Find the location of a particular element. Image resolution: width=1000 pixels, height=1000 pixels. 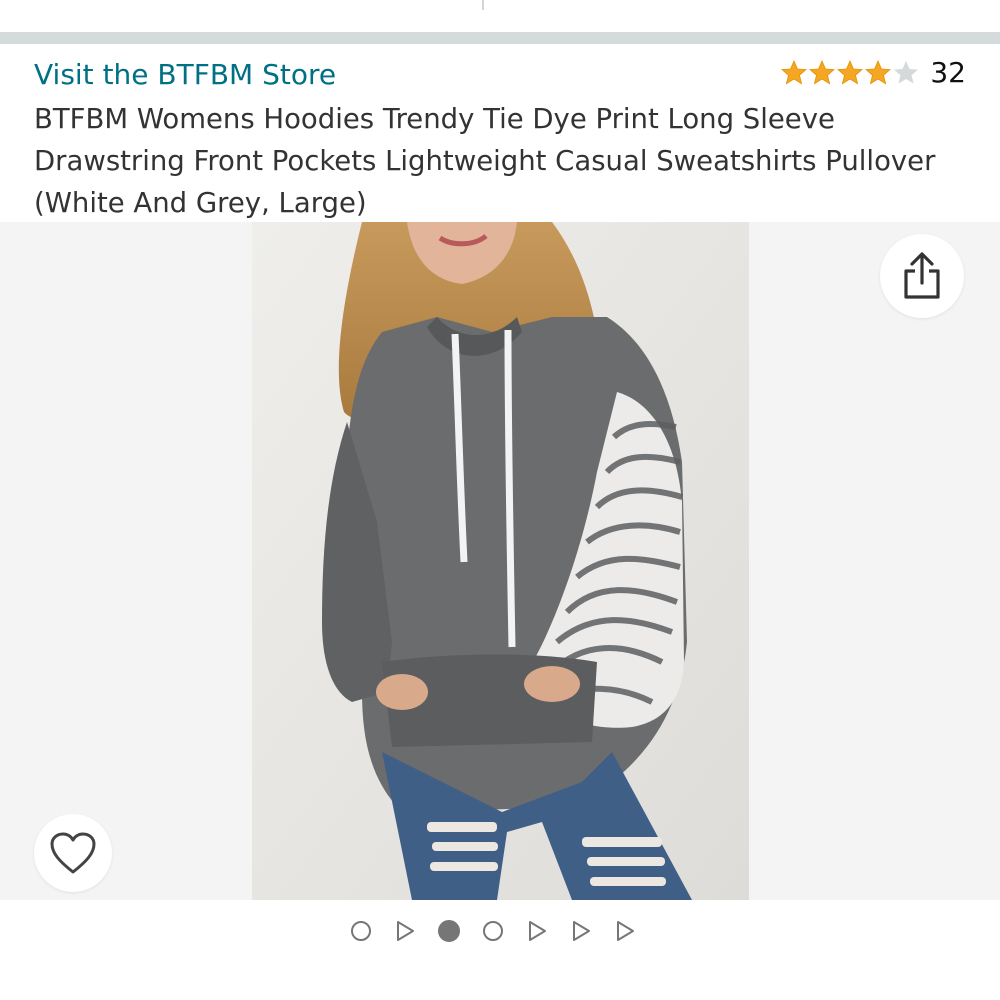

share-icon is located at coordinates (922, 275).